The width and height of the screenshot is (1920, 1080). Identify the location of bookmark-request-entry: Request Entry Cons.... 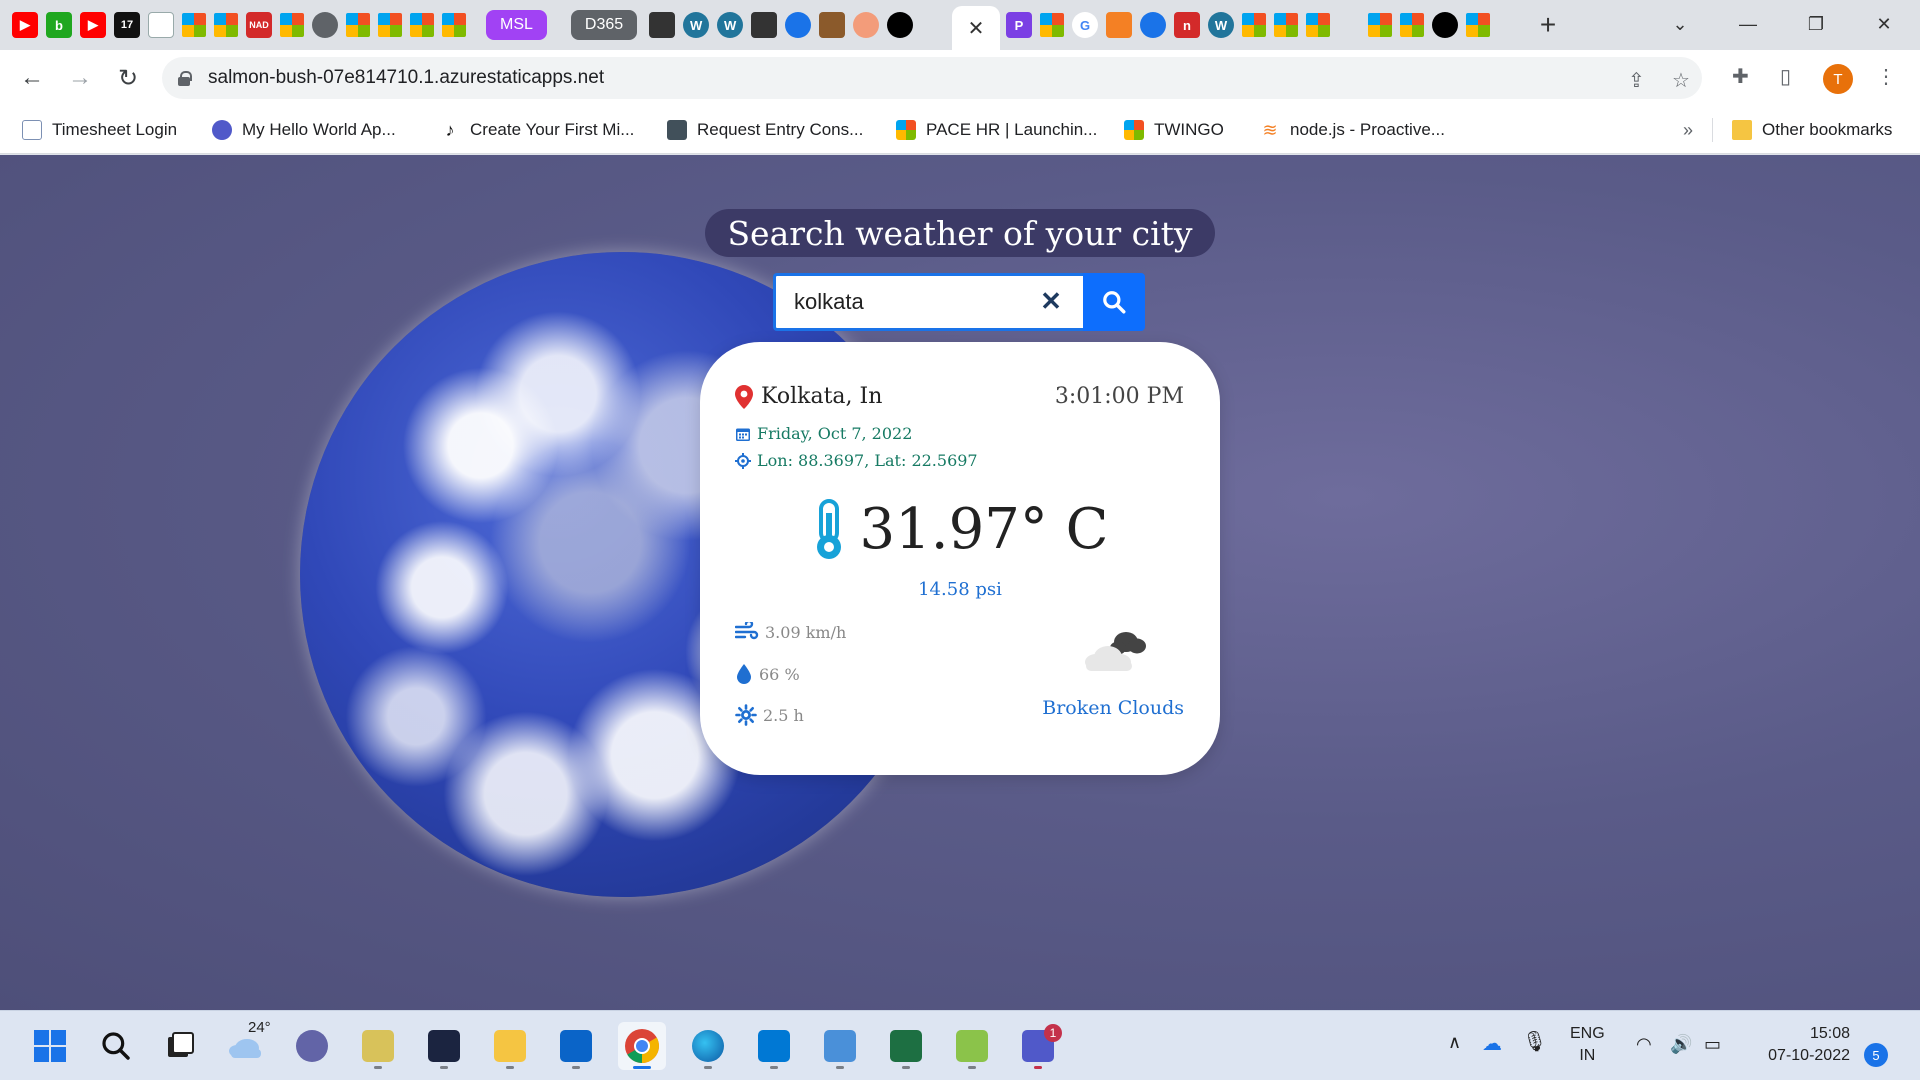
(765, 130).